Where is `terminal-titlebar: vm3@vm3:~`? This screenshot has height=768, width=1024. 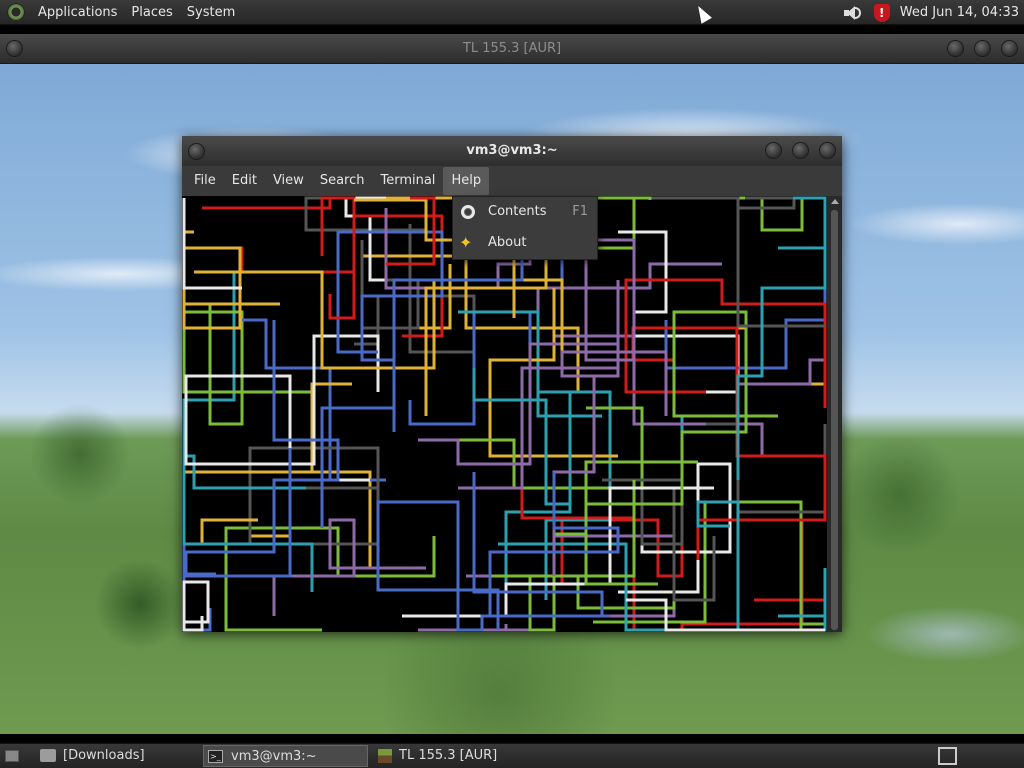 terminal-titlebar: vm3@vm3:~ is located at coordinates (512, 151).